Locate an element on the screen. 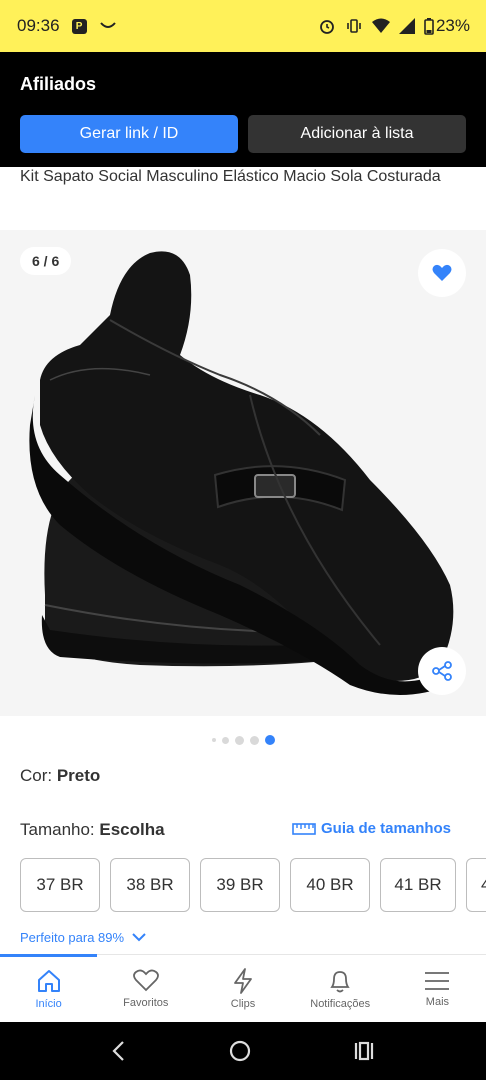 This screenshot has height=1080, width=486. battery-level: 23% is located at coordinates (452, 25).